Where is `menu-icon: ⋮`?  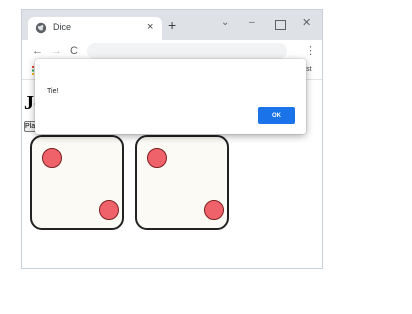 menu-icon: ⋮ is located at coordinates (310, 51).